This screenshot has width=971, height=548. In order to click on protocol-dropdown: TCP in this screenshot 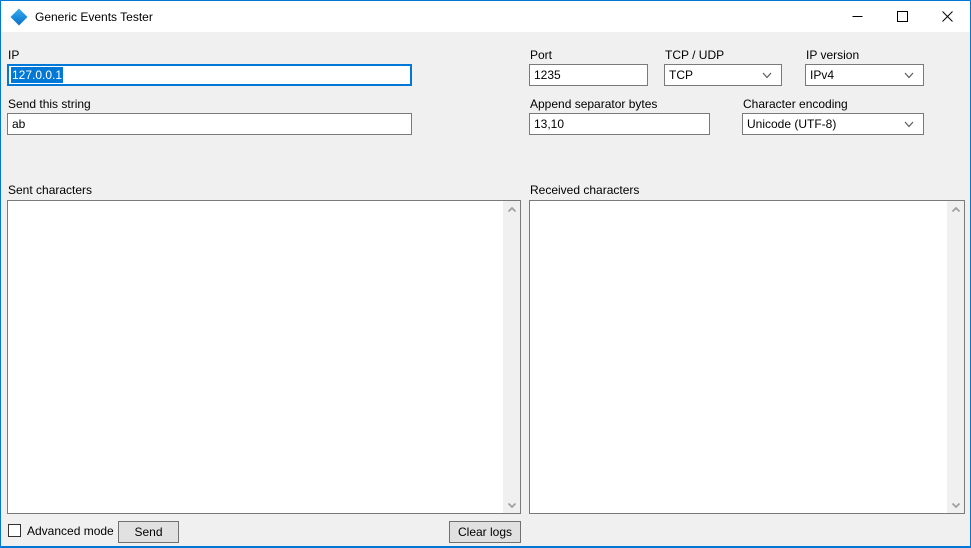, I will do `click(723, 75)`.